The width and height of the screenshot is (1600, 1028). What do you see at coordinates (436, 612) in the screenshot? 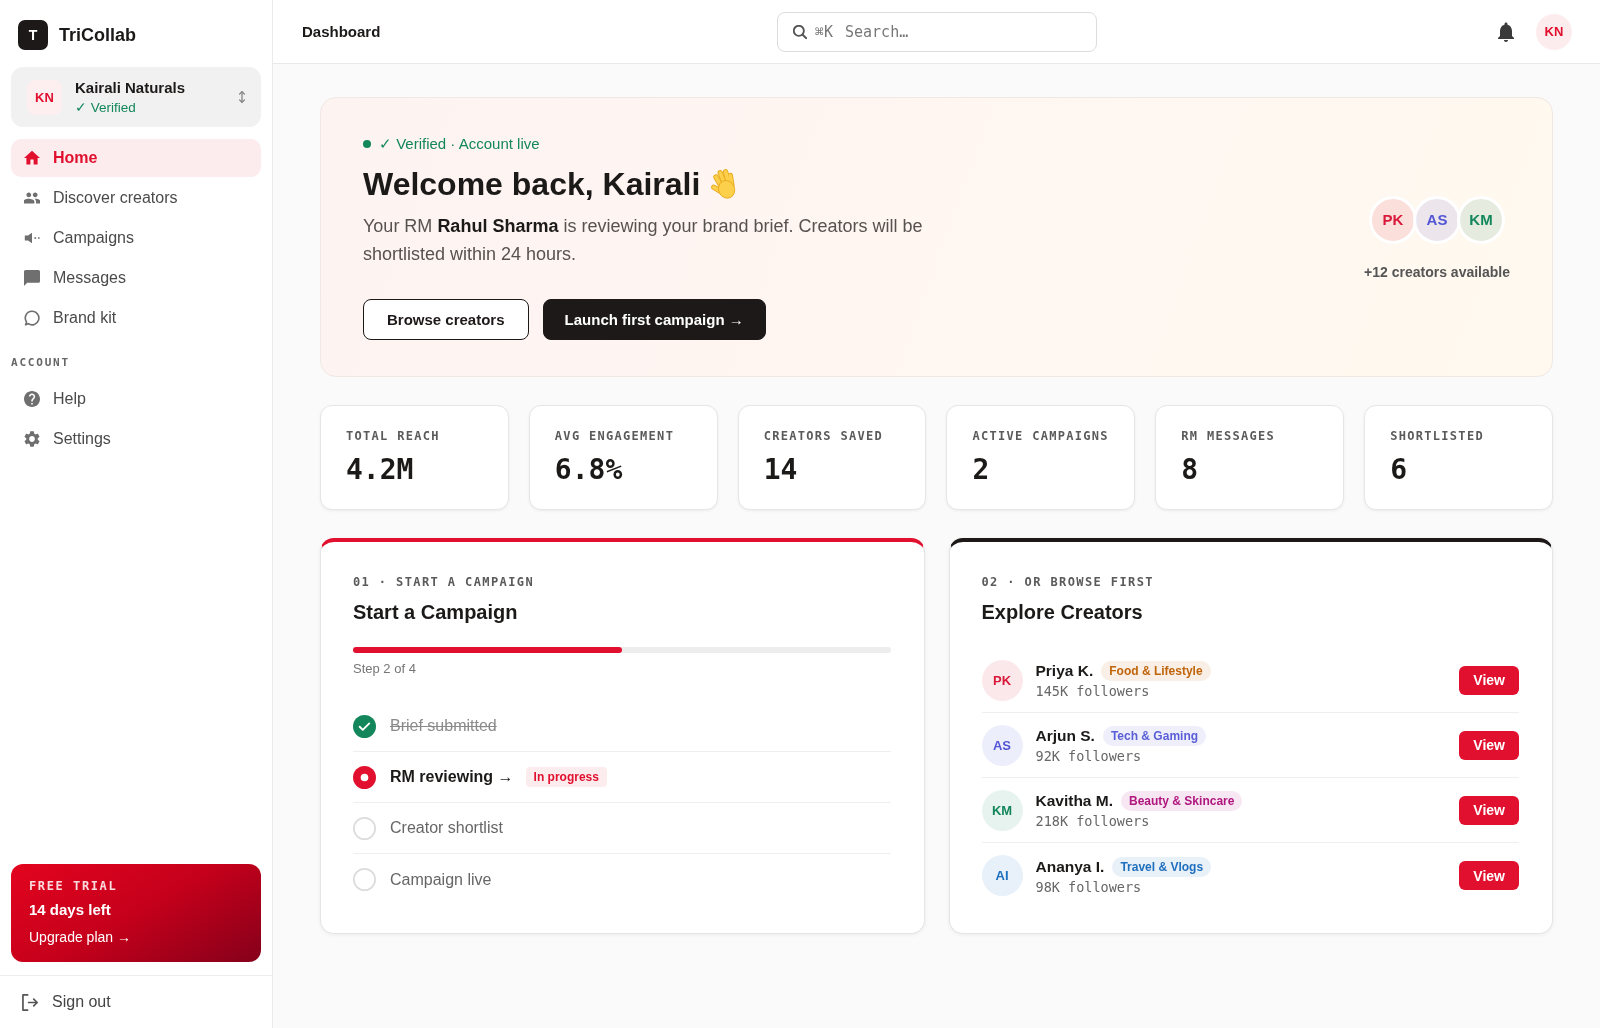
I see `card-title: Start a Campaign` at bounding box center [436, 612].